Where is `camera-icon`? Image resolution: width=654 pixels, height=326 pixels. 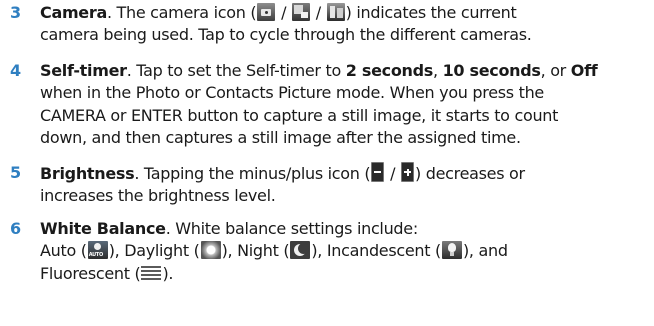 camera-icon is located at coordinates (266, 12).